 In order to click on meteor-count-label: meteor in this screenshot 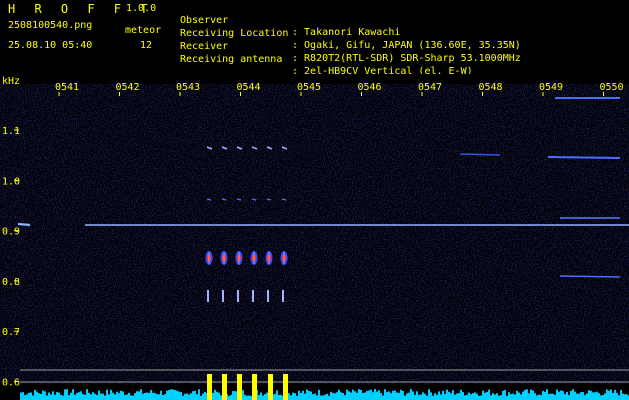, I will do `click(143, 30)`.